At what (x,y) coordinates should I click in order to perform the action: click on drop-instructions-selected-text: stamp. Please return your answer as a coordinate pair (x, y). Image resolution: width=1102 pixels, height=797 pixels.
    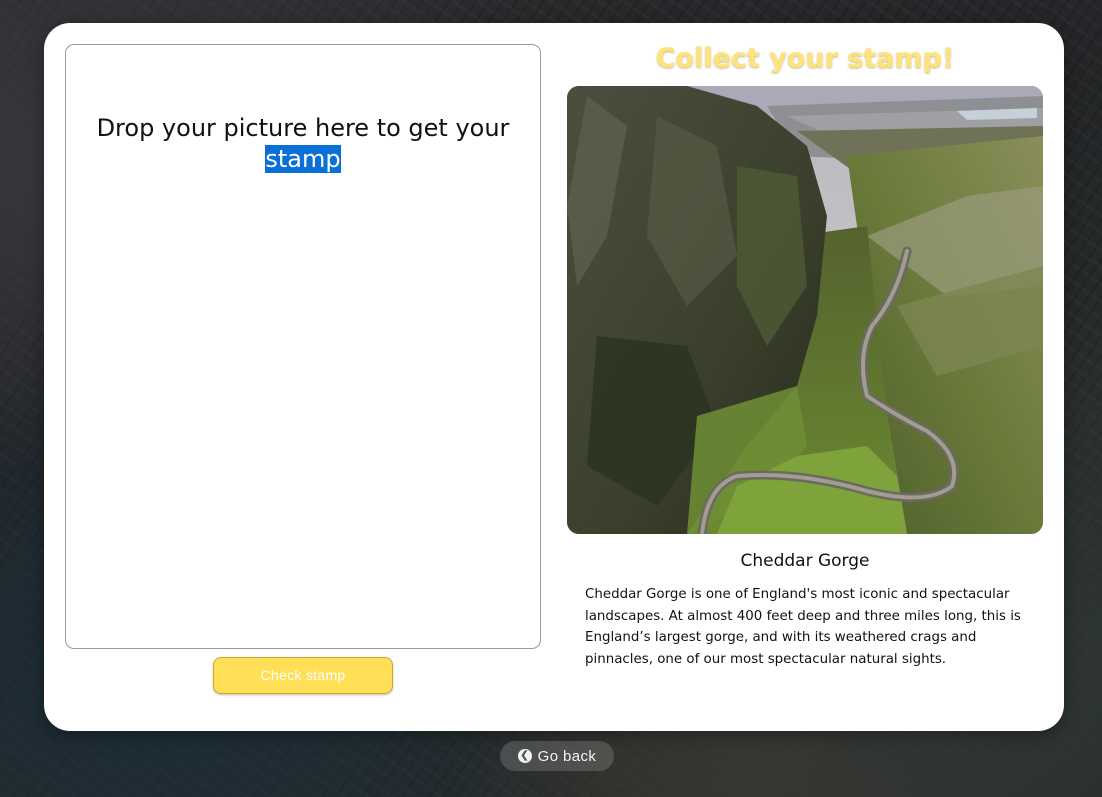
    Looking at the image, I should click on (303, 159).